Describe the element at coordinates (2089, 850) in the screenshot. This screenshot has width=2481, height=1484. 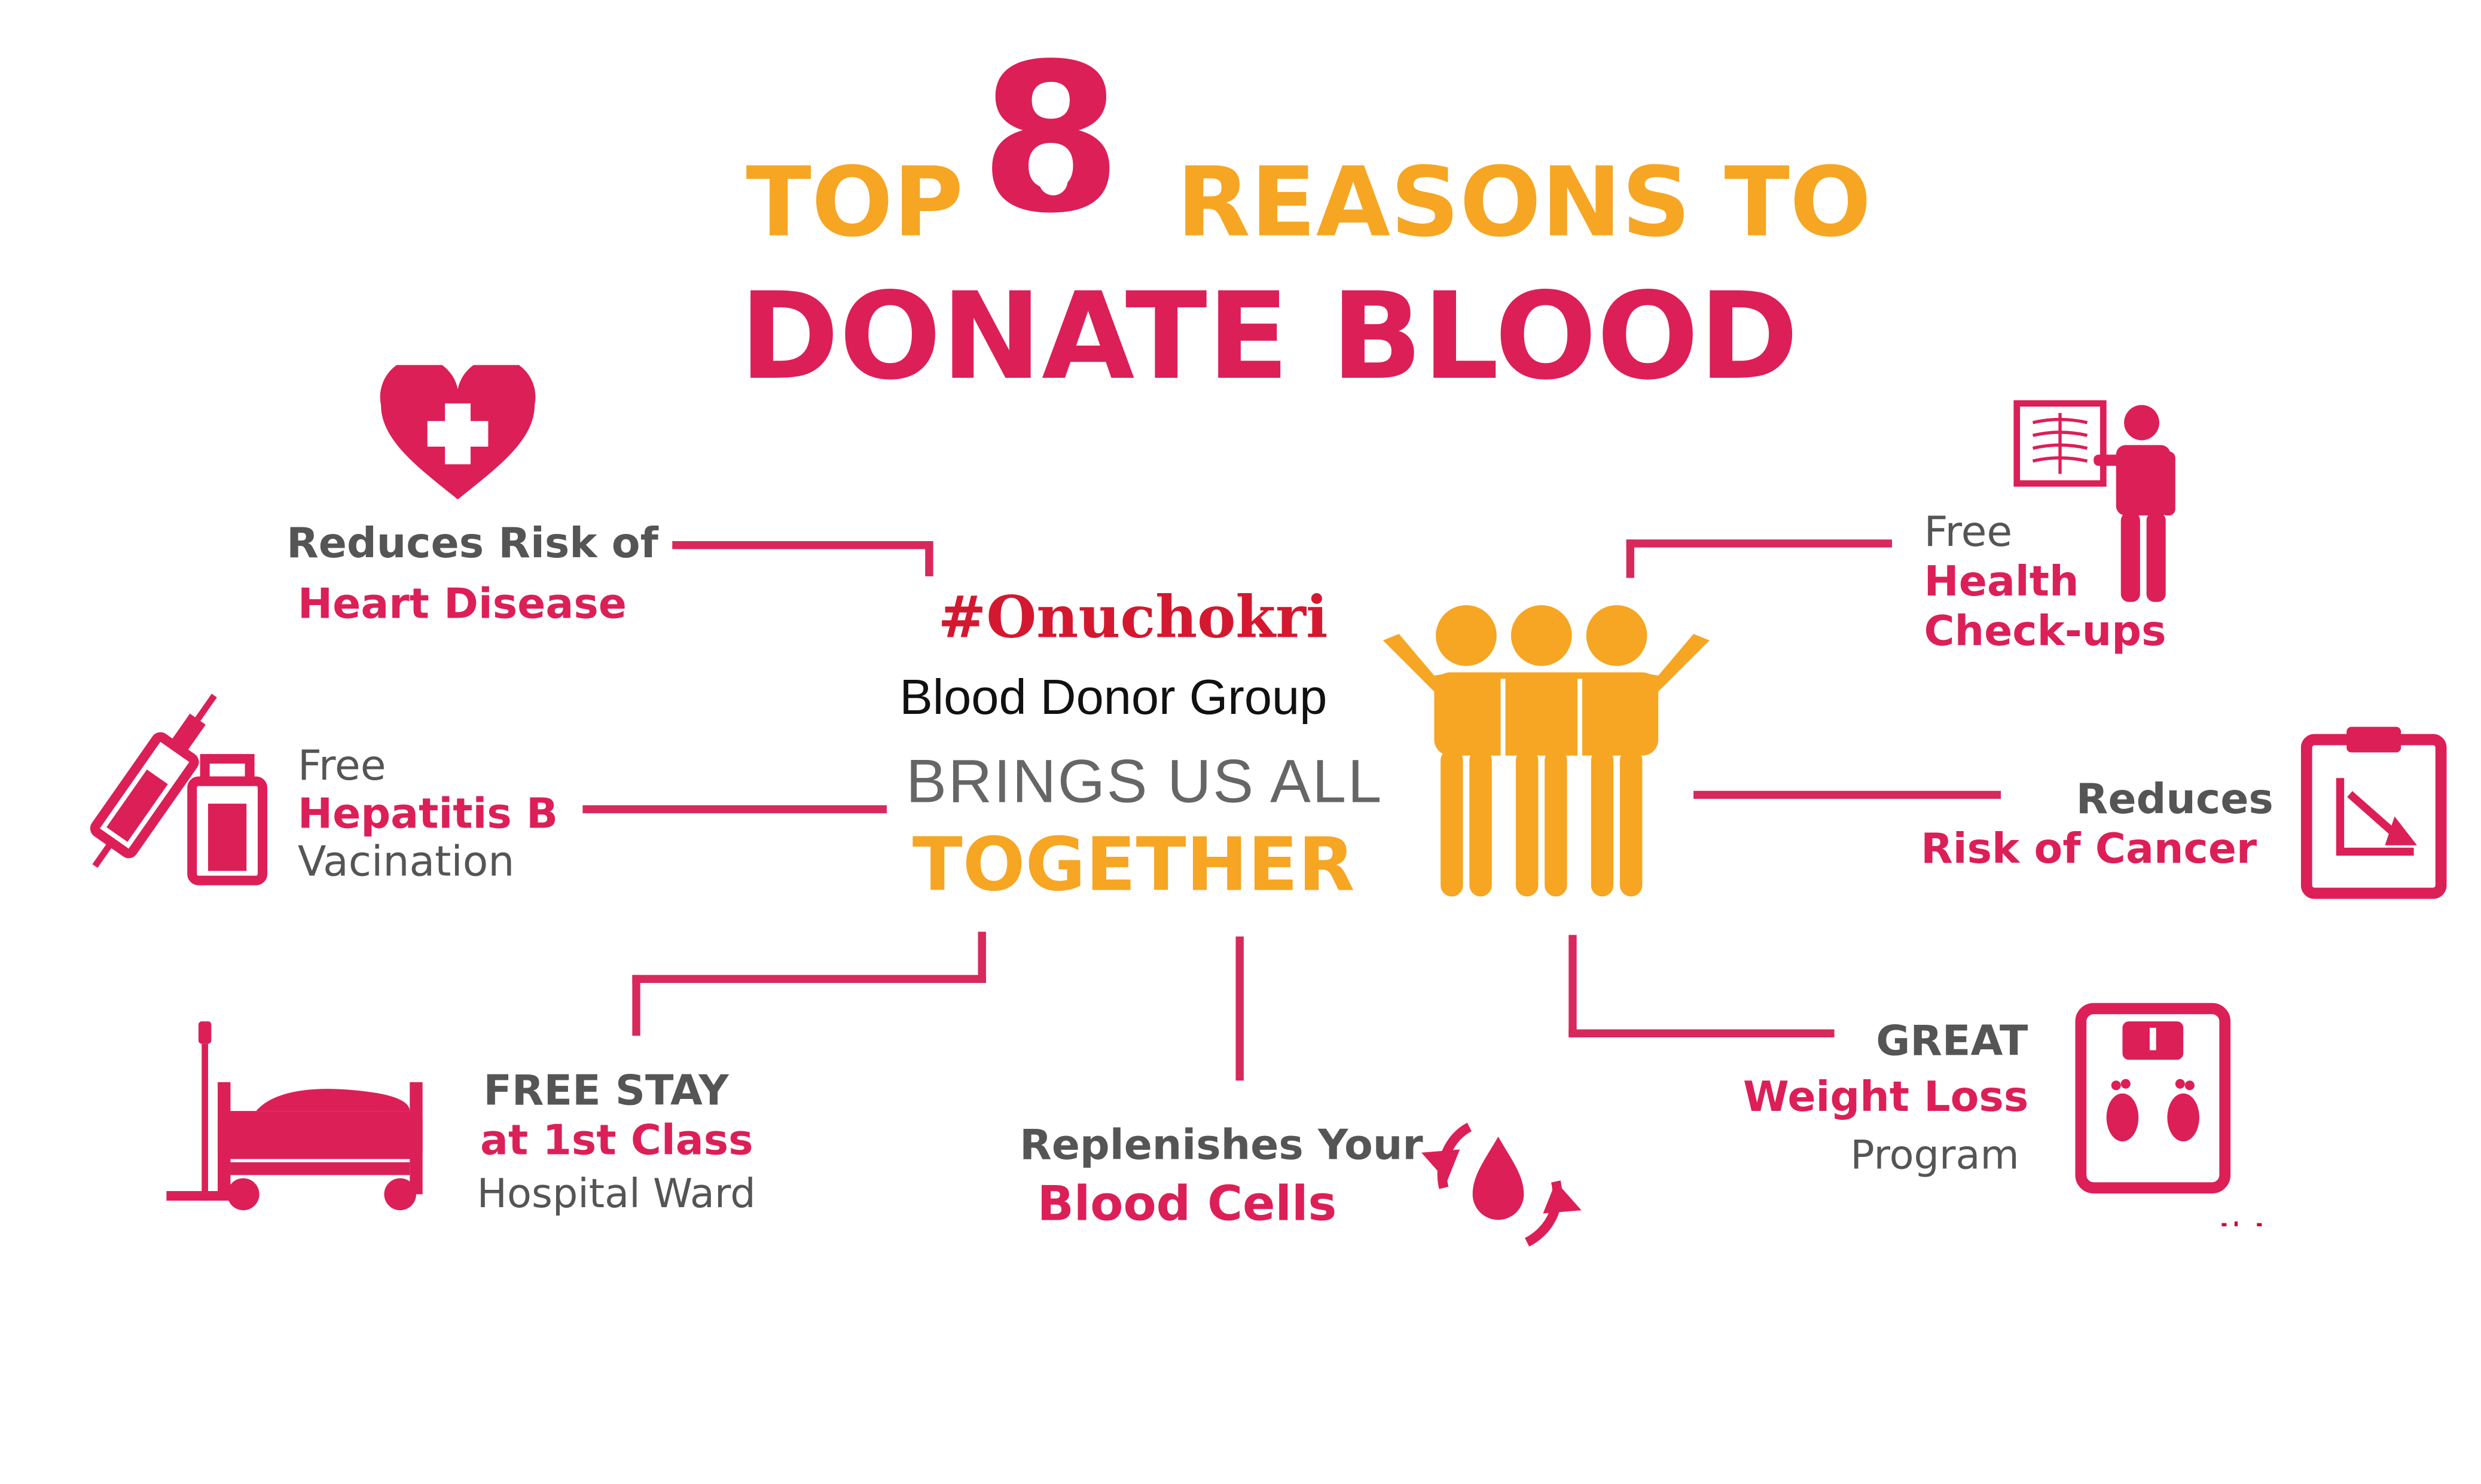
I see `reason-cancer-line2: Risk of Cancer` at that location.